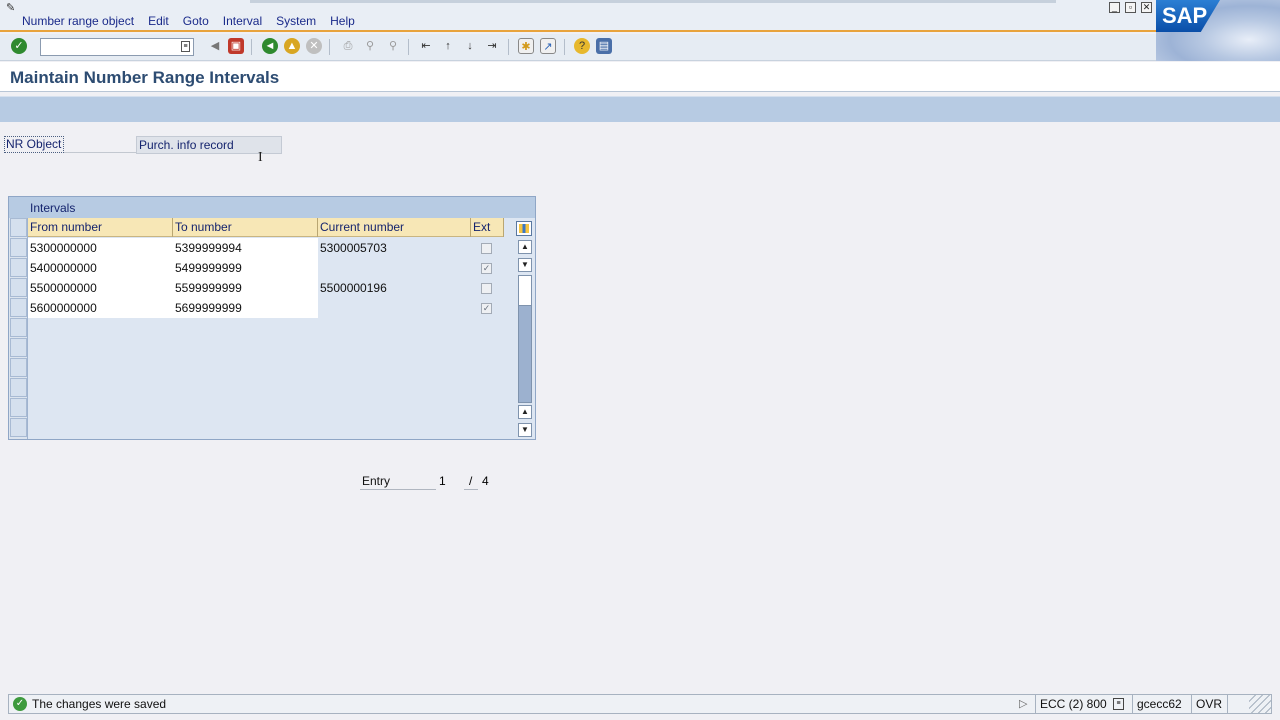  Describe the element at coordinates (370, 46) in the screenshot. I see `find-icon: ⚲` at that location.